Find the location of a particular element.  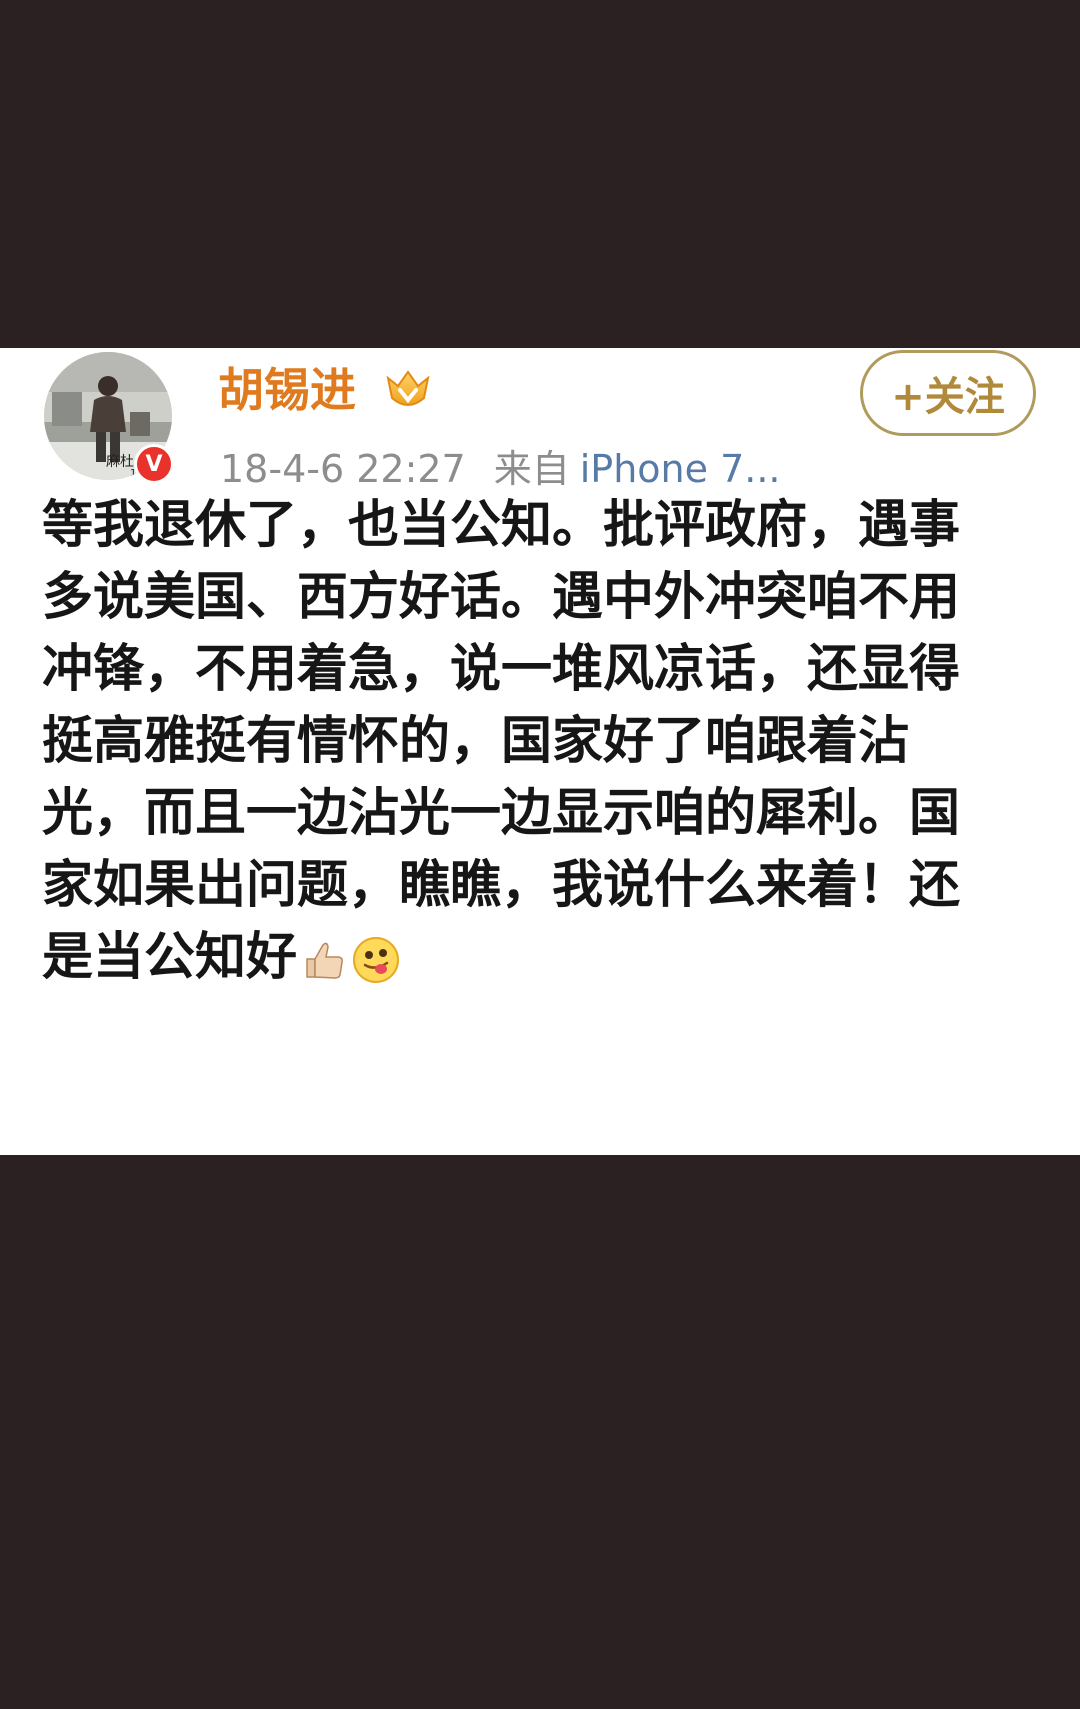

post-timestamp: 18-4-6 22:27 is located at coordinates (343, 469).